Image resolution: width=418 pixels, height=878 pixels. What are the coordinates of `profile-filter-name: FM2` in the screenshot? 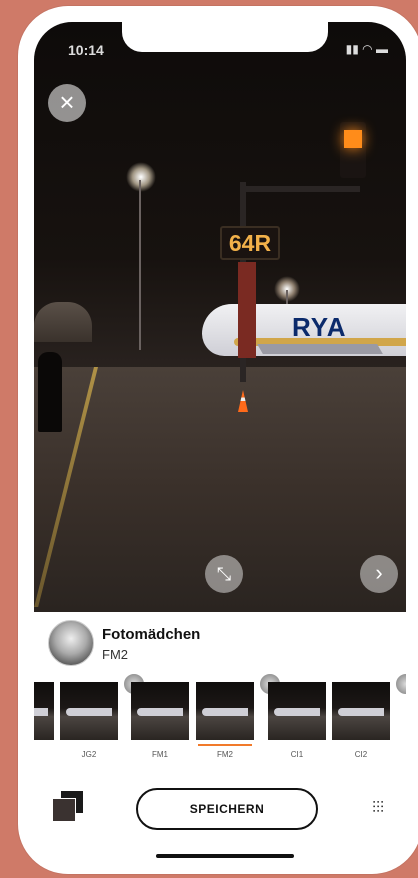 It's located at (115, 654).